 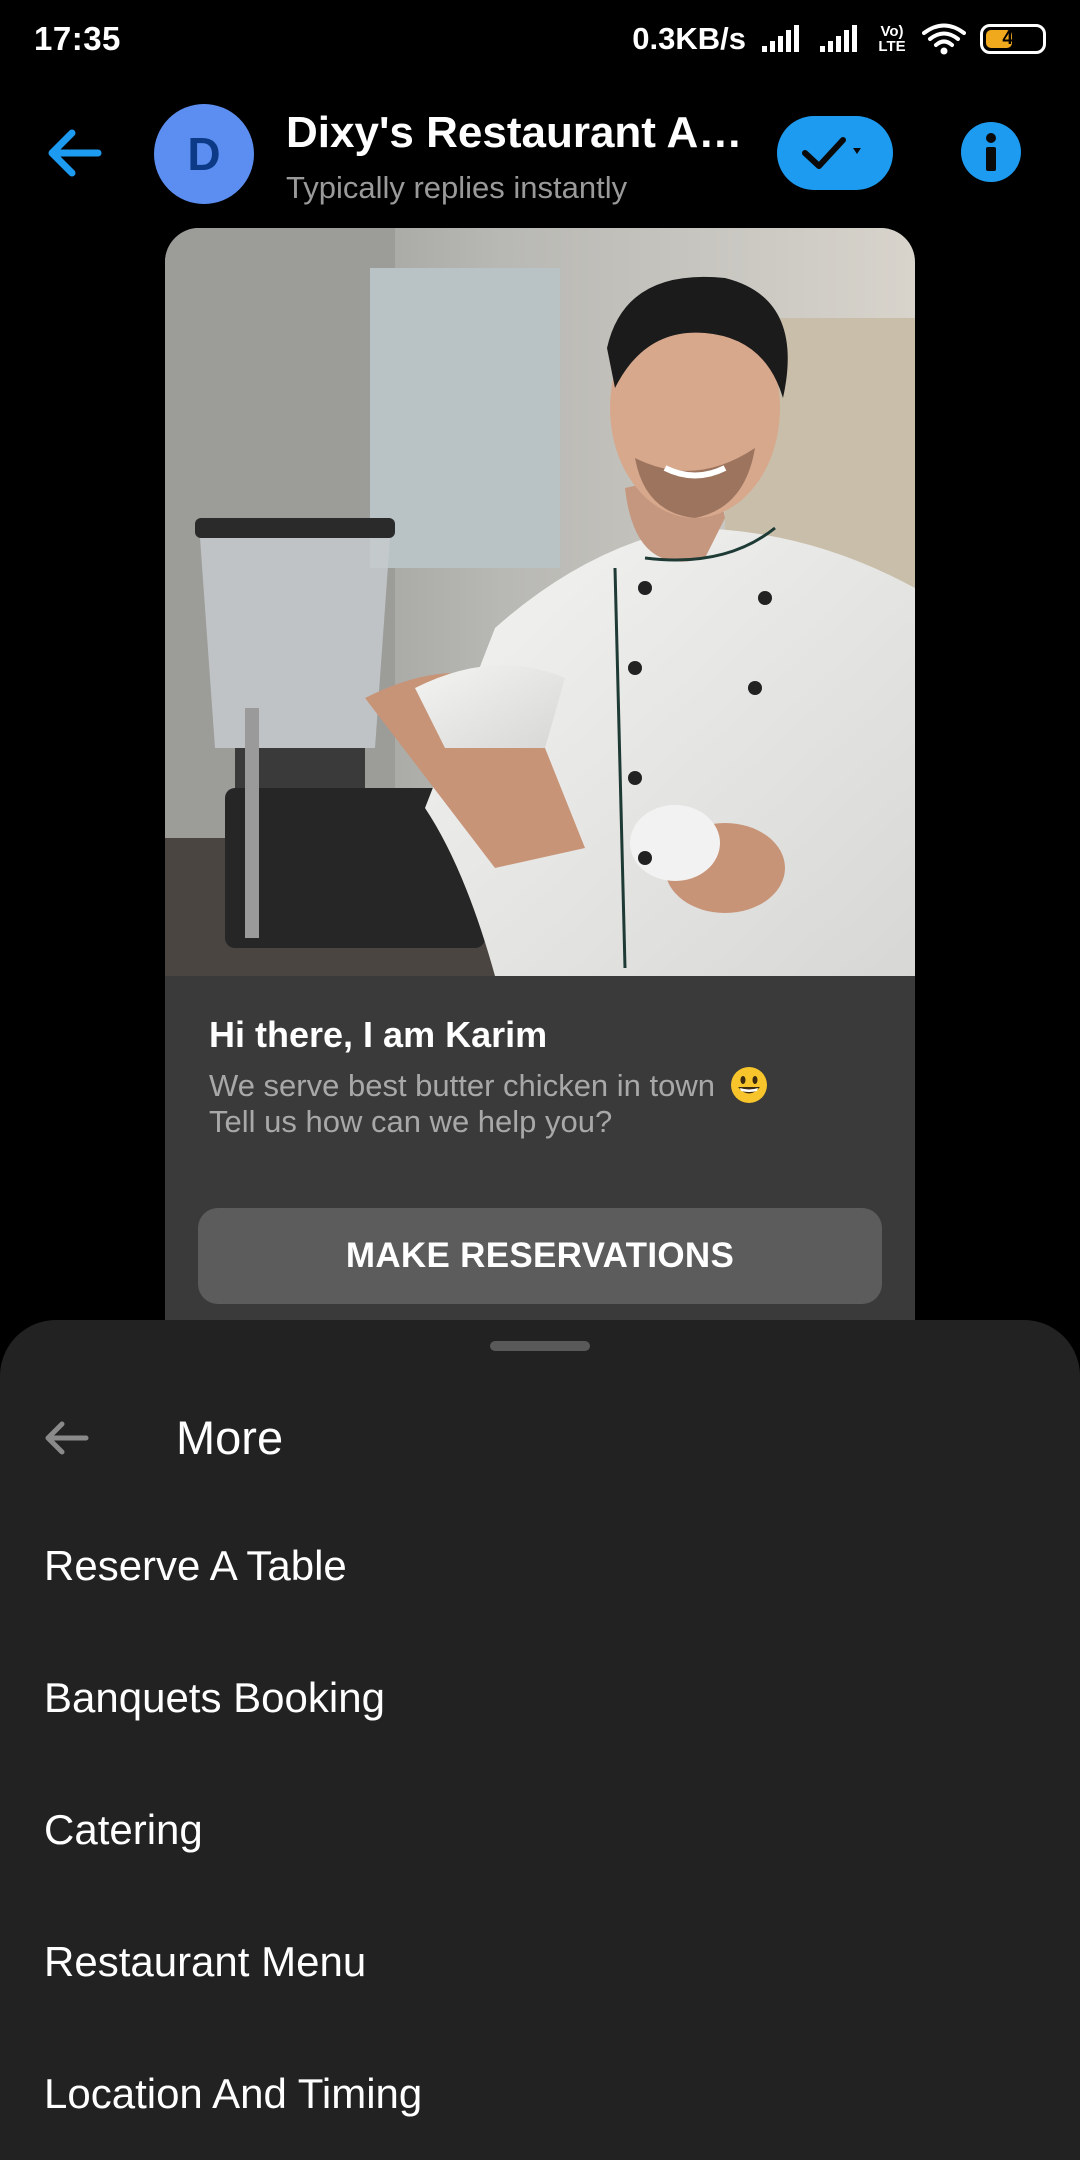 I want to click on signal-icon, so click(x=780, y=38).